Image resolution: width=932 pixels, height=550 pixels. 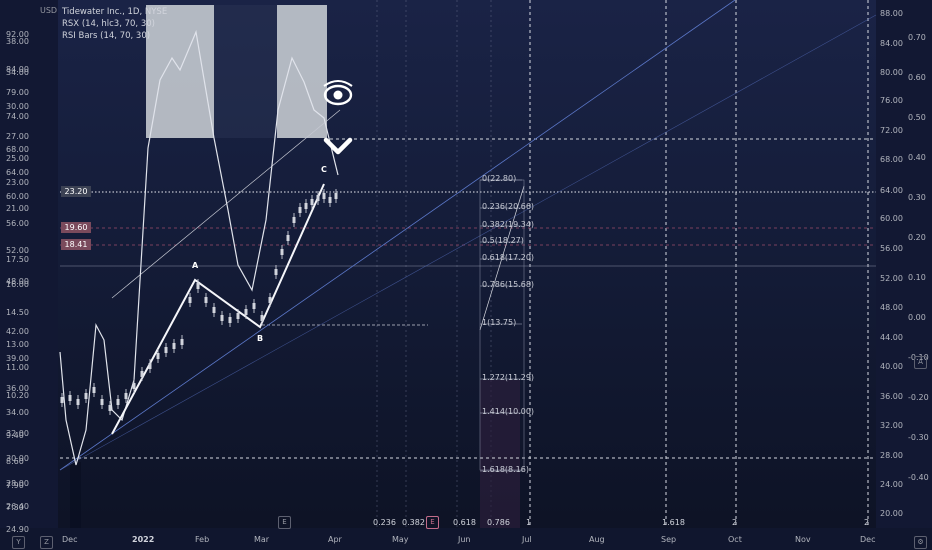 I want to click on right-tick-label: 0.30, so click(x=917, y=197).